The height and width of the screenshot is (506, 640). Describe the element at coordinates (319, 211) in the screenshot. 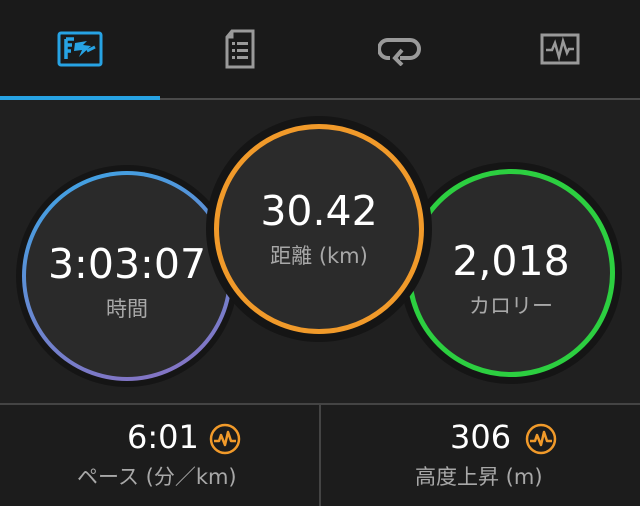

I see `distance-value: 30.42` at that location.